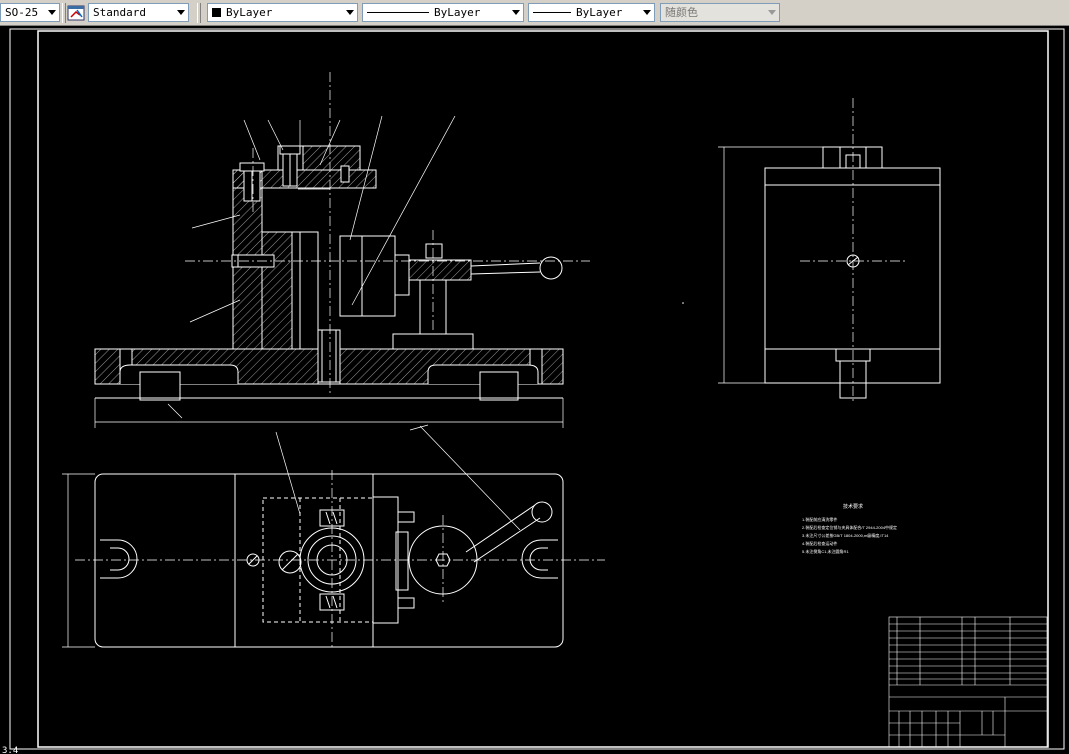 This screenshot has height=754, width=1069. I want to click on text-style-dropdown: Standard, so click(138, 12).